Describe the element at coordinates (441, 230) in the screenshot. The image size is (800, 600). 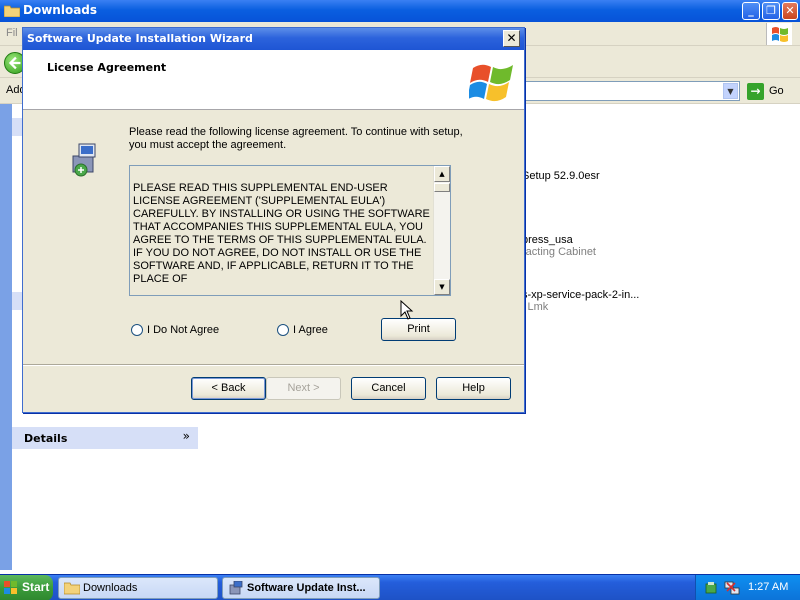
I see `eula-scrollbar: ▲ ▼` at that location.